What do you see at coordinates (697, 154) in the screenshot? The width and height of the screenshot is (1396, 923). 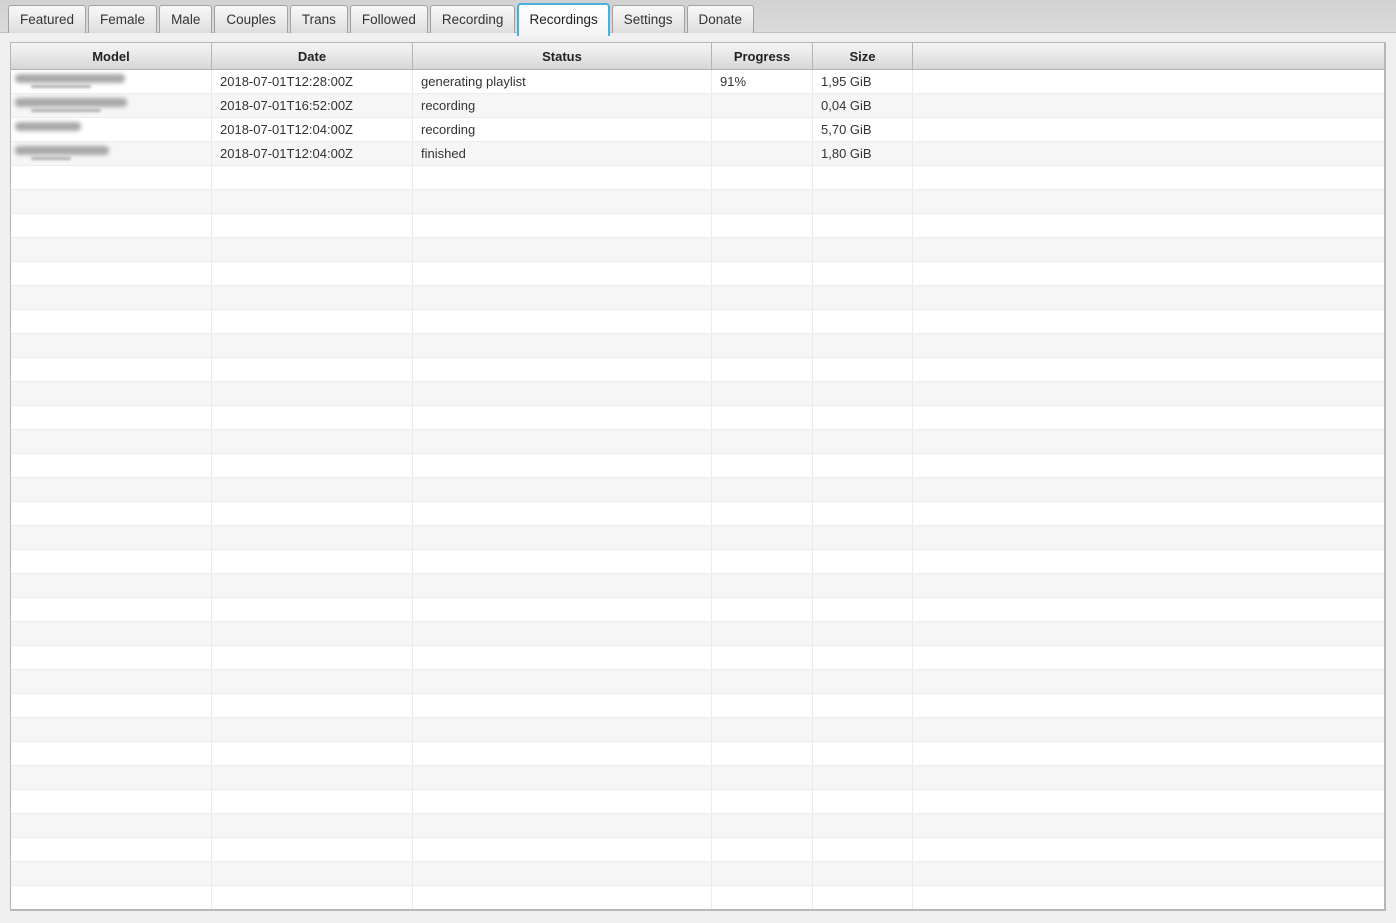 I see `table-row: 2018-07-01T12:04:00Z finished 1,80 GiB` at bounding box center [697, 154].